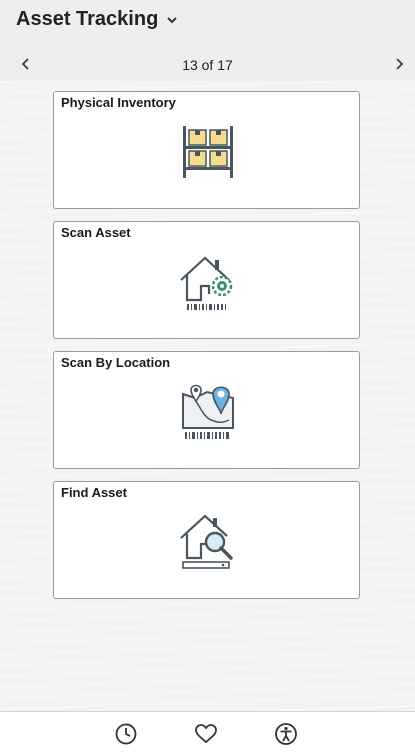 The image size is (415, 756). I want to click on bottom-toolbar, so click(207, 733).